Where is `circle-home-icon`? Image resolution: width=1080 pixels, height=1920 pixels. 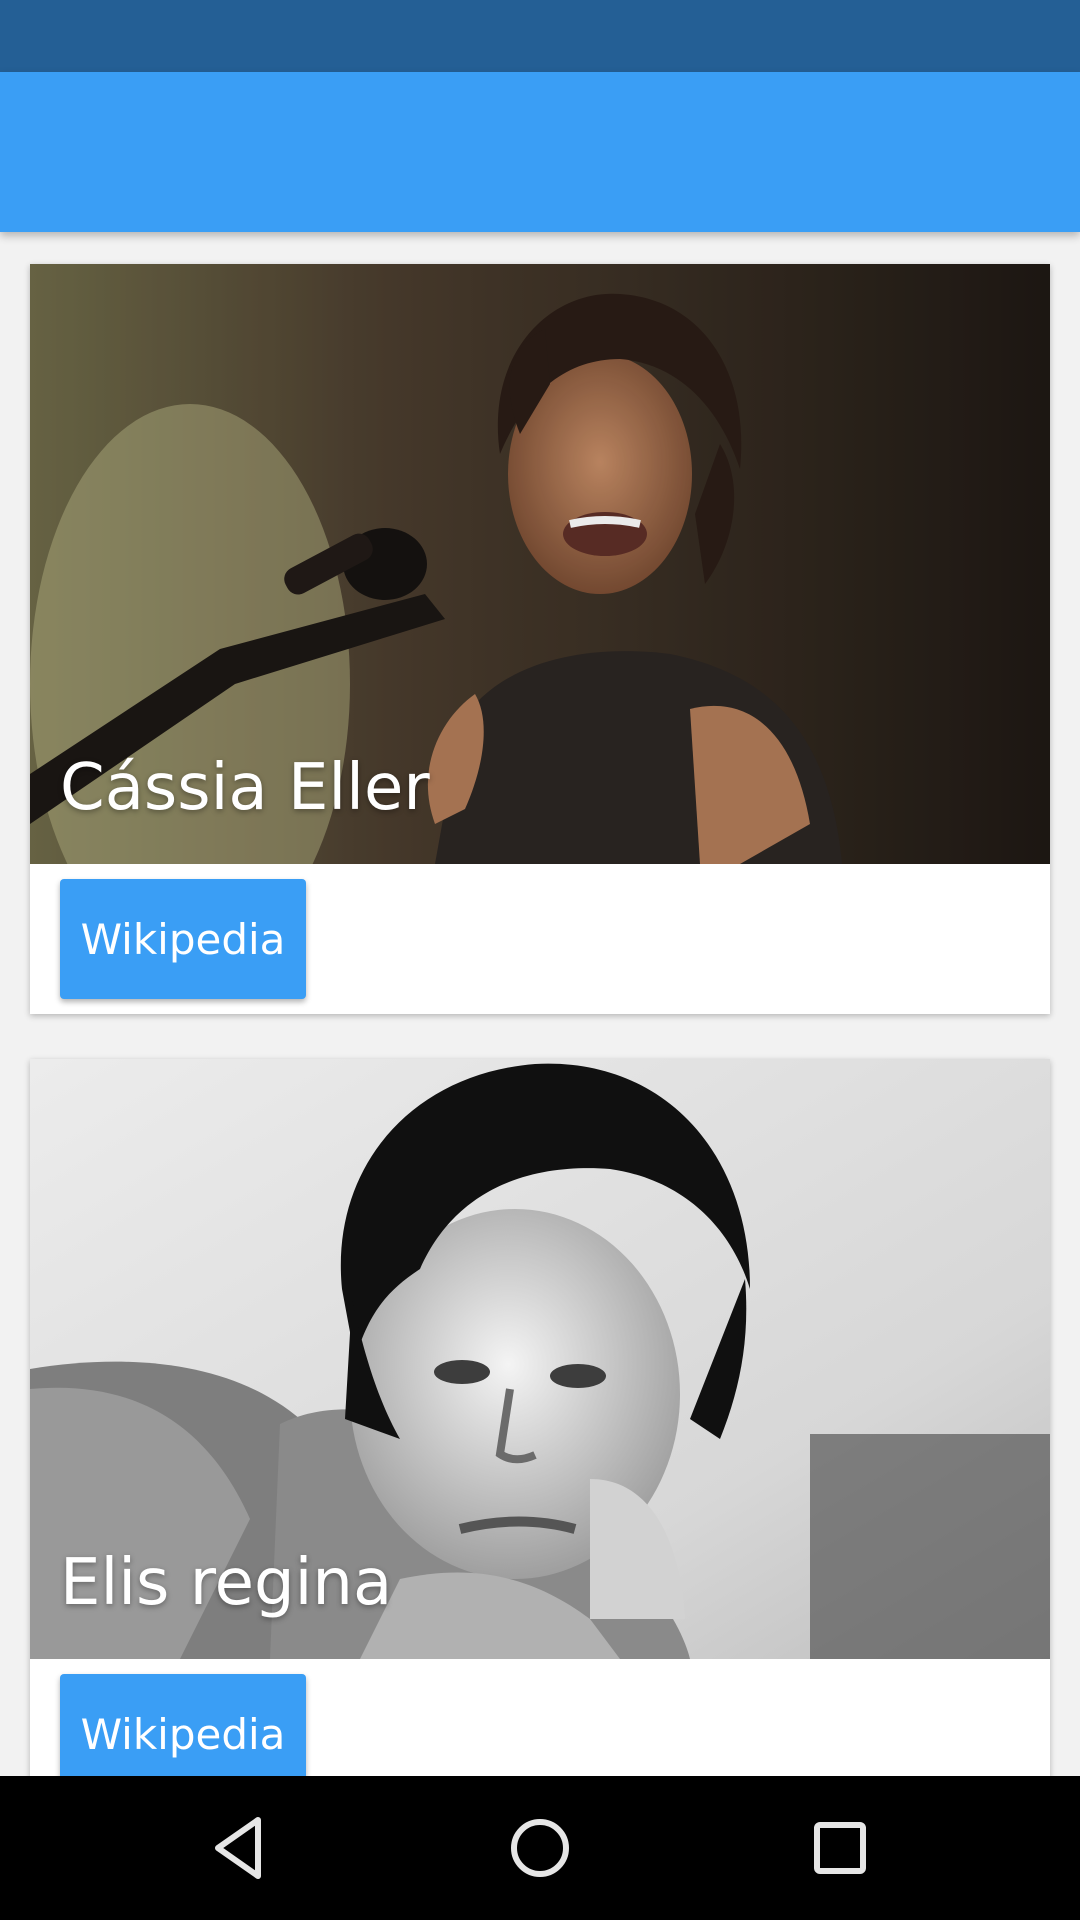
circle-home-icon is located at coordinates (540, 1848).